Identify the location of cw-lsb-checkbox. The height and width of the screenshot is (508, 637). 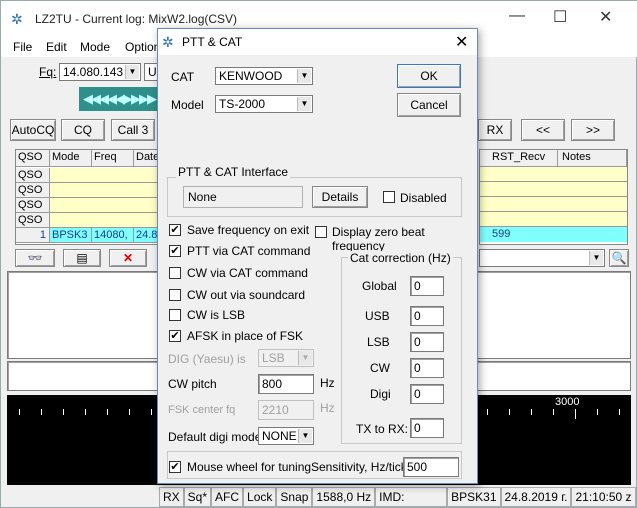
(175, 315).